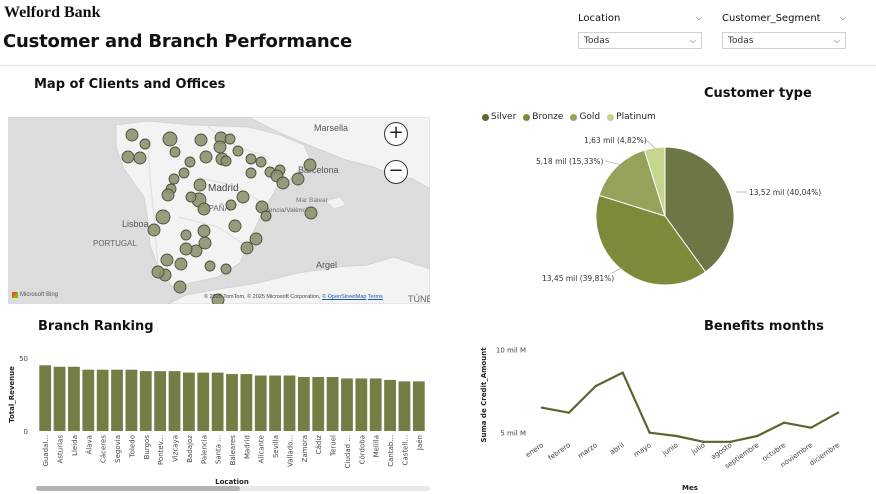 This screenshot has height=494, width=876. I want to click on legend-item-bronze: Bronze, so click(543, 117).